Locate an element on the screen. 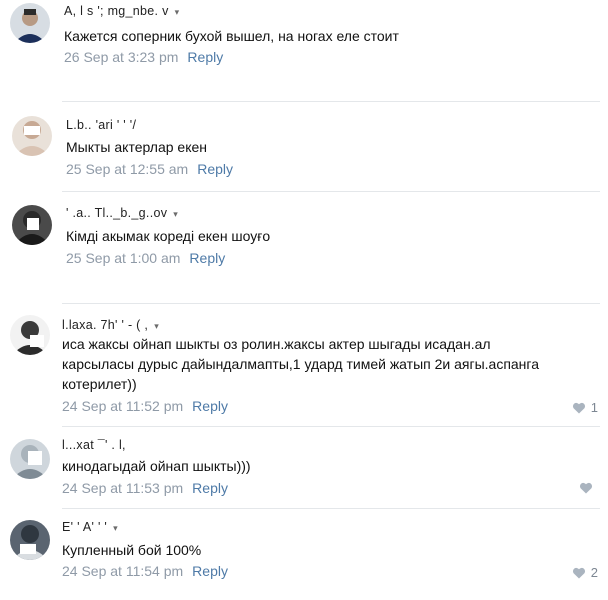  author-name: ' .a.. Tl.._b._g..ov is located at coordinates (116, 213).